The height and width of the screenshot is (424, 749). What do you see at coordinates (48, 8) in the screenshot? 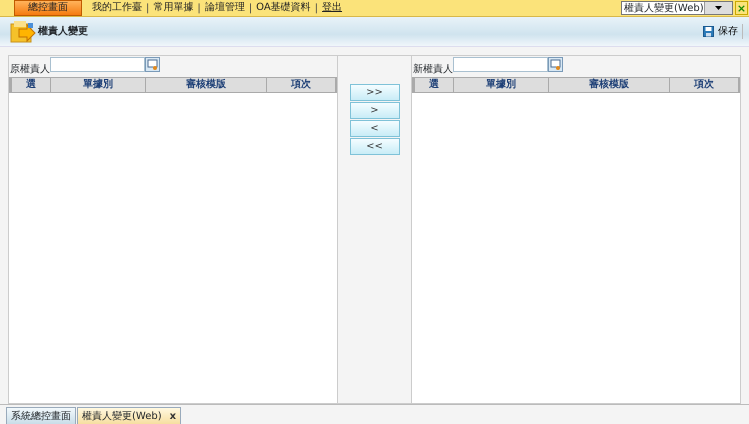
I see `nav-link: 總控畫面` at bounding box center [48, 8].